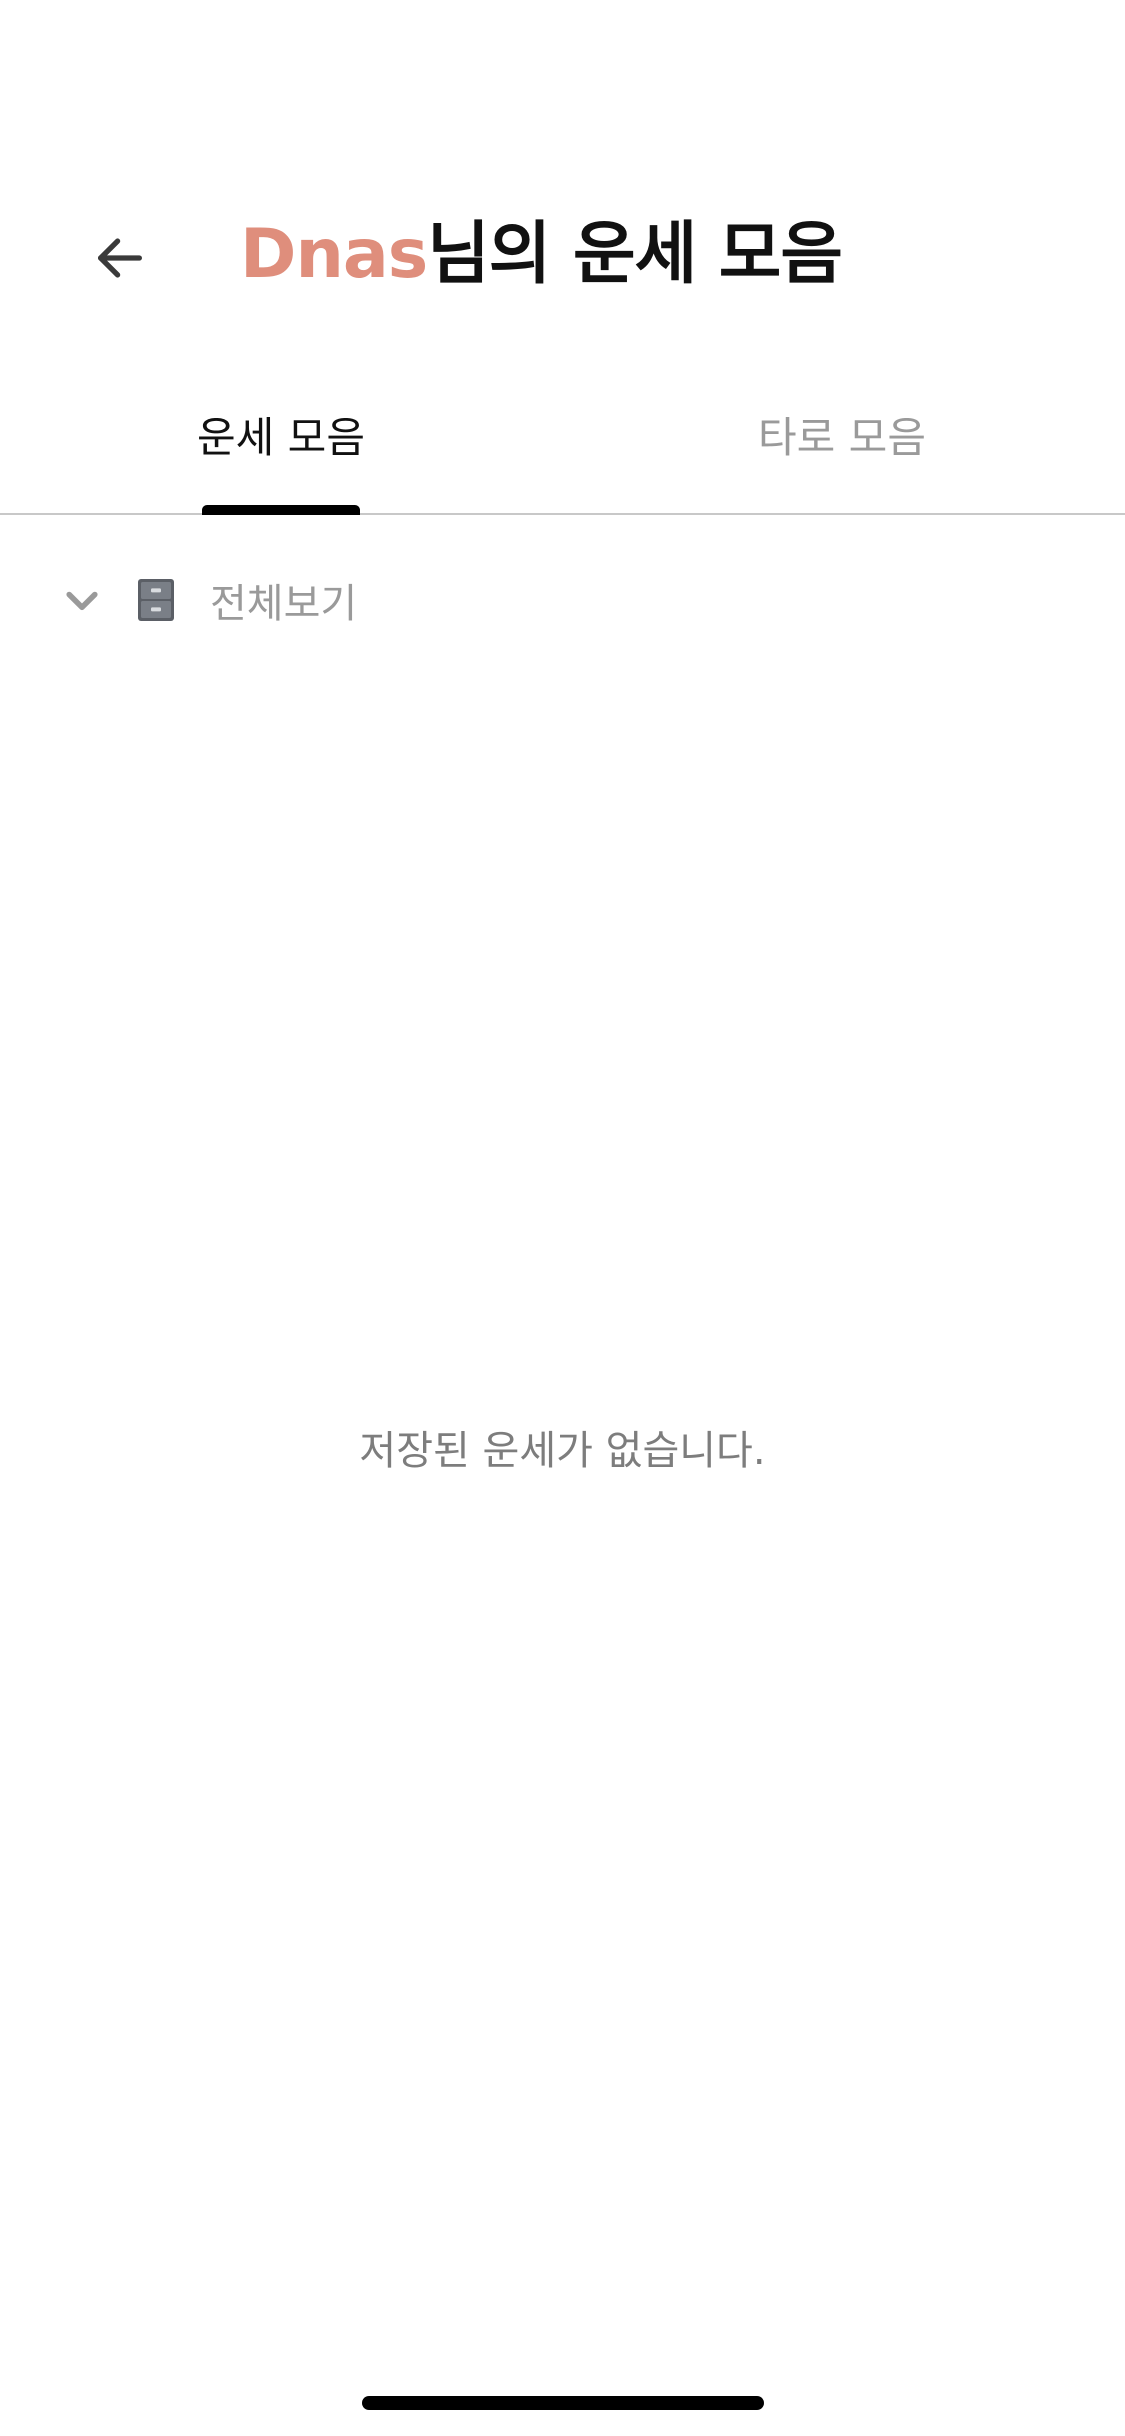 This screenshot has width=1125, height=2436. I want to click on page-title: Dnas님의 운세 모음, so click(541, 255).